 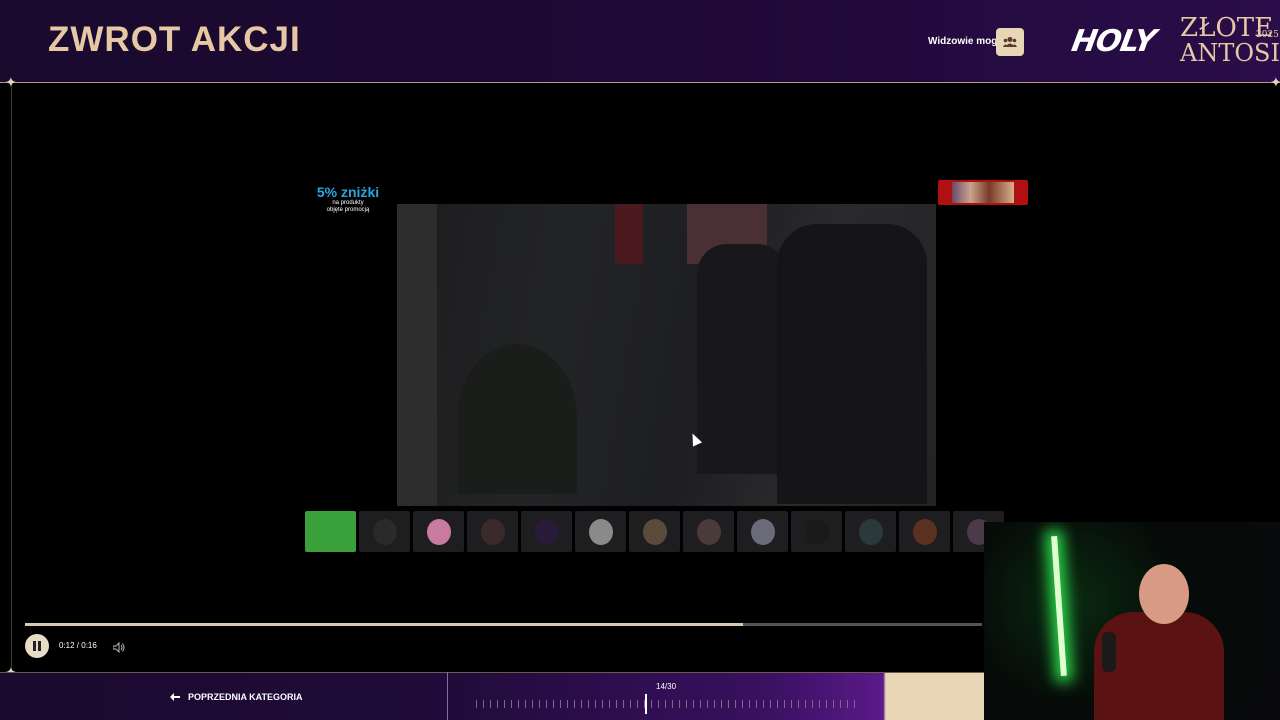 I want to click on stream-badge, so click(x=983, y=192).